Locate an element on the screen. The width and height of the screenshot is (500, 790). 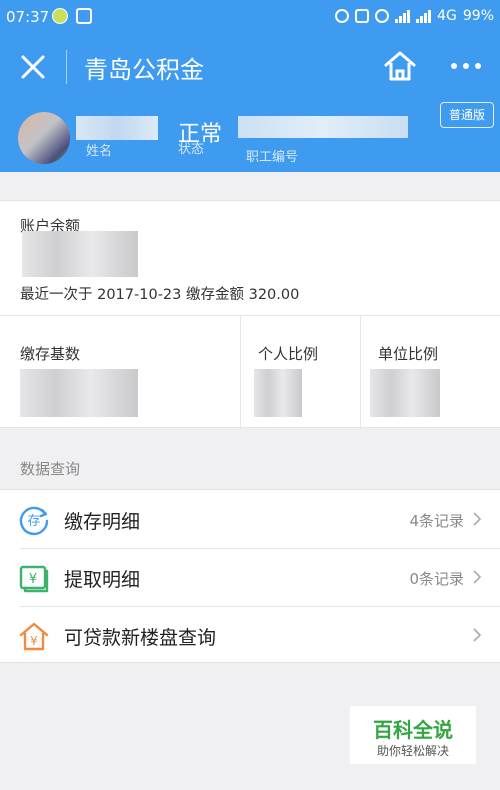
scan-notification-icon is located at coordinates (84, 16).